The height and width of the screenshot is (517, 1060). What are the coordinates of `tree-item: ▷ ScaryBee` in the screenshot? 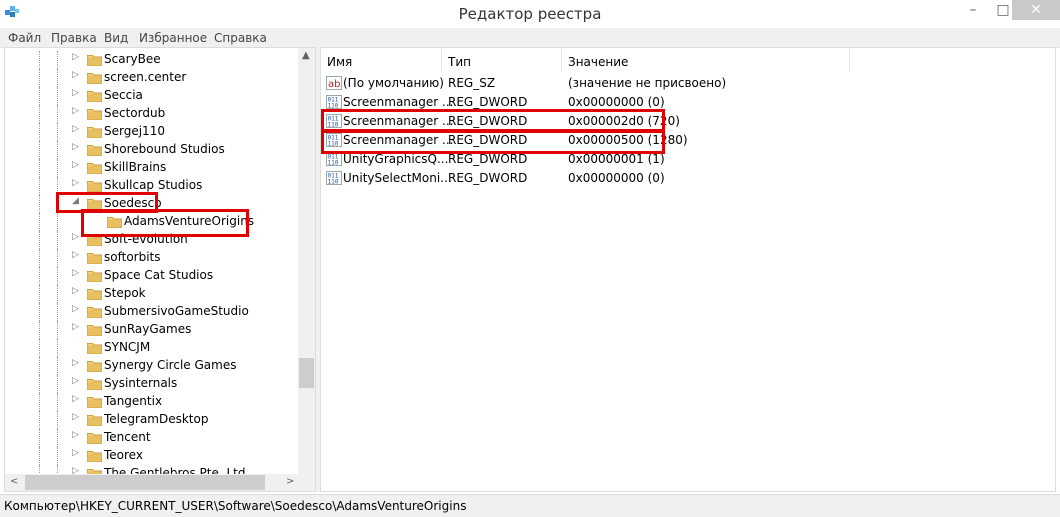 It's located at (152, 60).